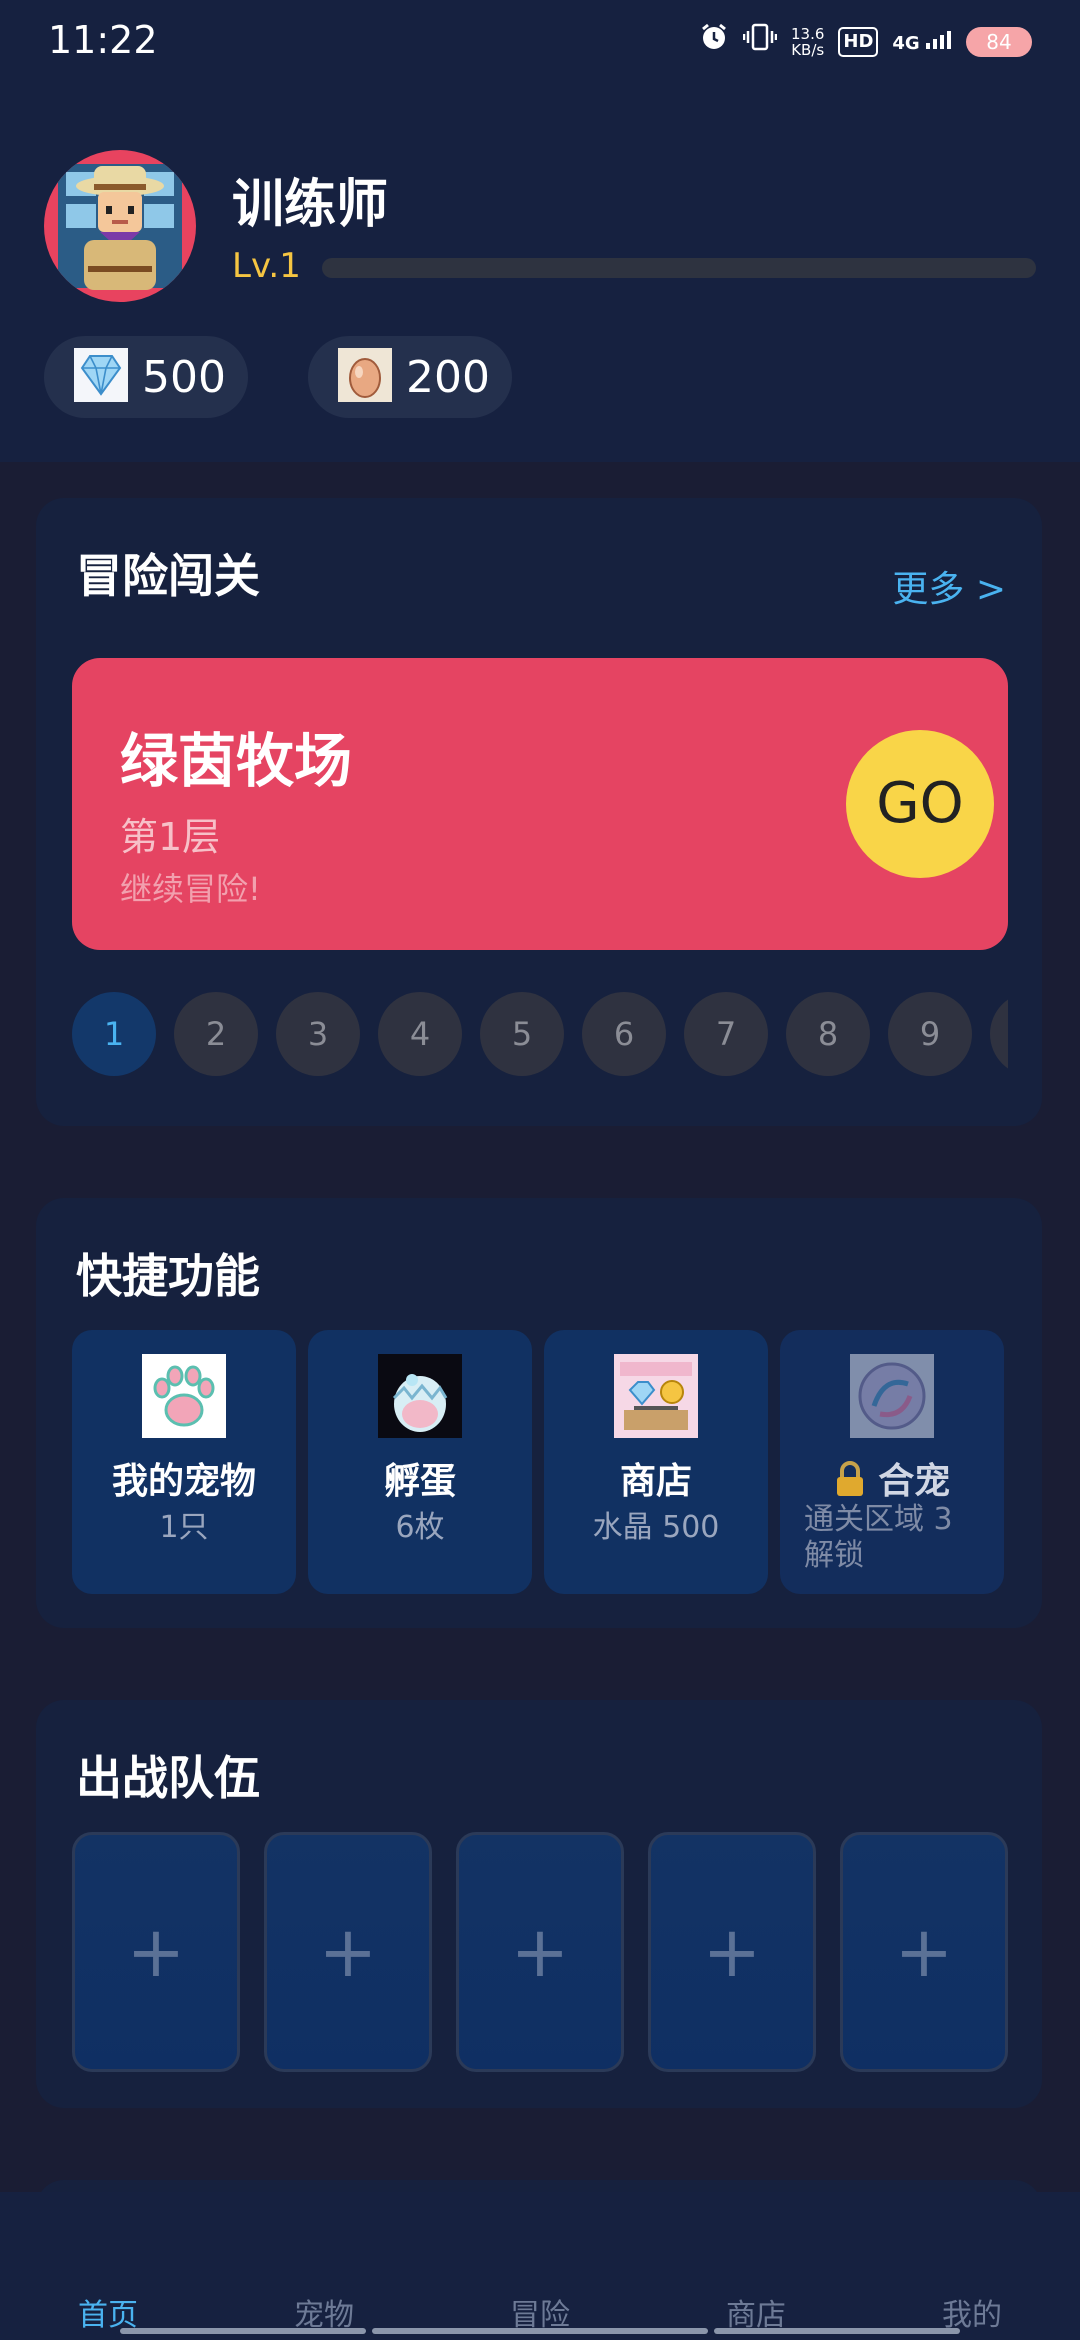 This screenshot has width=1080, height=2340. I want to click on lock-icon, so click(856, 1481).